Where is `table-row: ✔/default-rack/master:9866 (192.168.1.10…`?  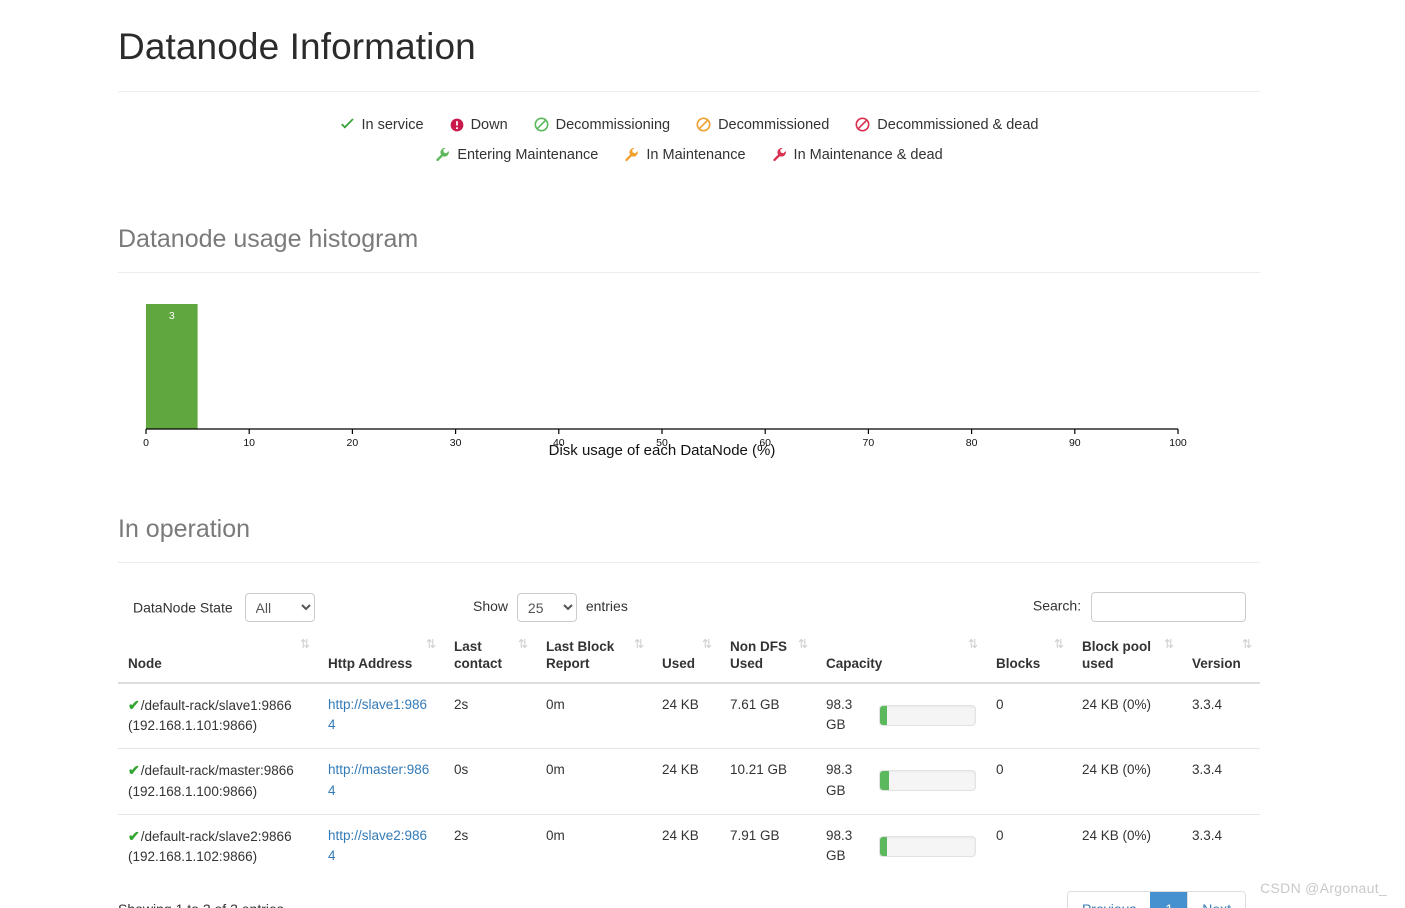 table-row: ✔/default-rack/master:9866 (192.168.1.10… is located at coordinates (689, 781).